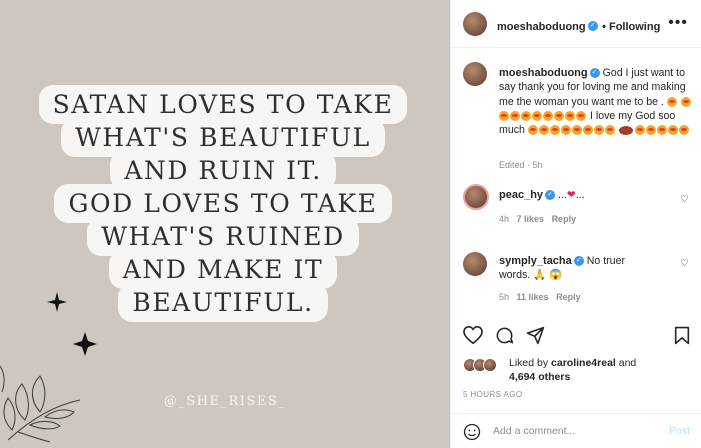 This screenshot has height=448, width=701. Describe the element at coordinates (504, 335) in the screenshot. I see `comment-bubble-icon` at that location.